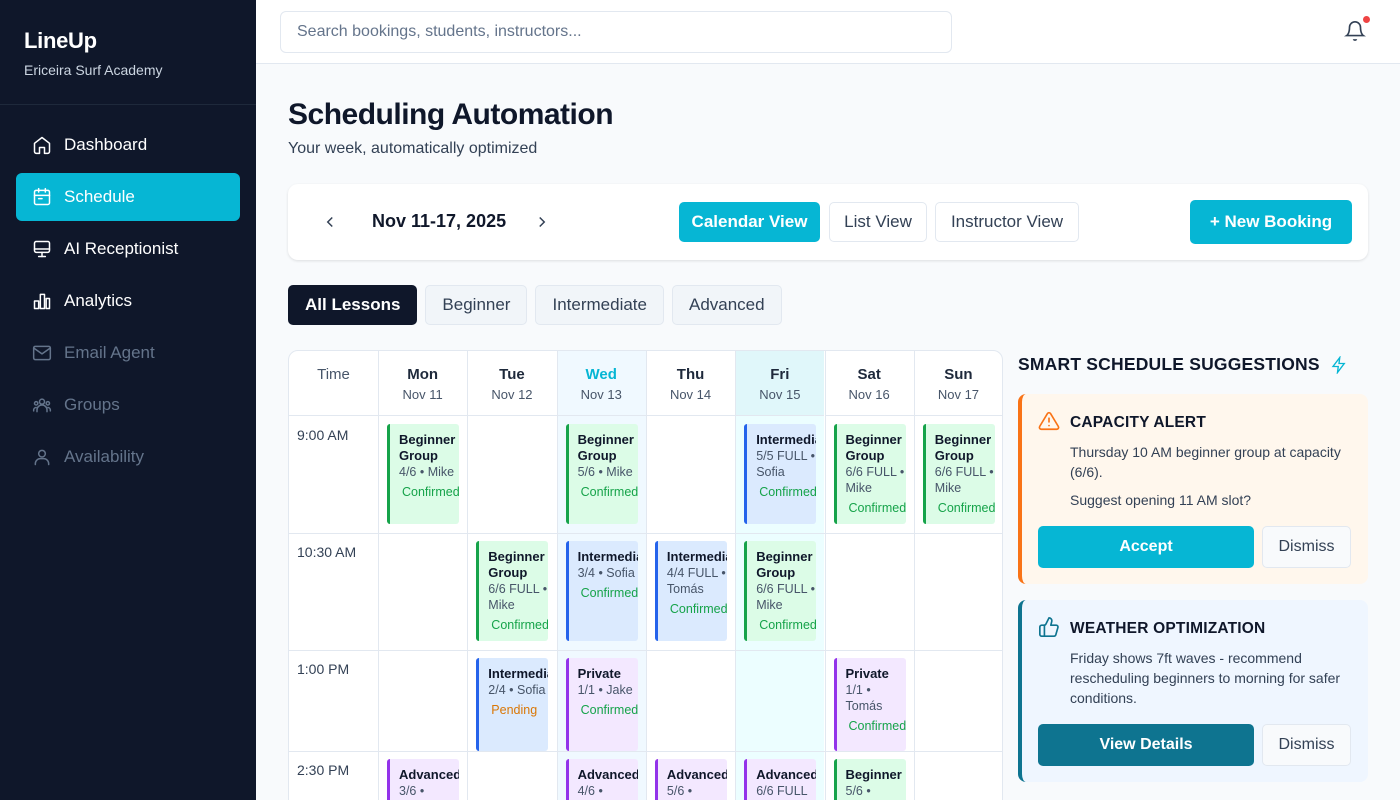 The width and height of the screenshot is (1400, 800). I want to click on lesson-block: Intermediate 5/5 FULL • Sofia Confirmed, so click(780, 474).